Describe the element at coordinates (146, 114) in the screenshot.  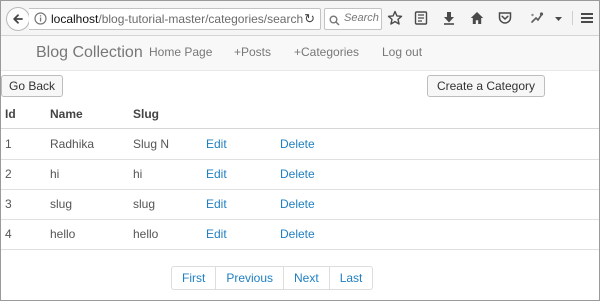
I see `header-slug: Slug` at that location.